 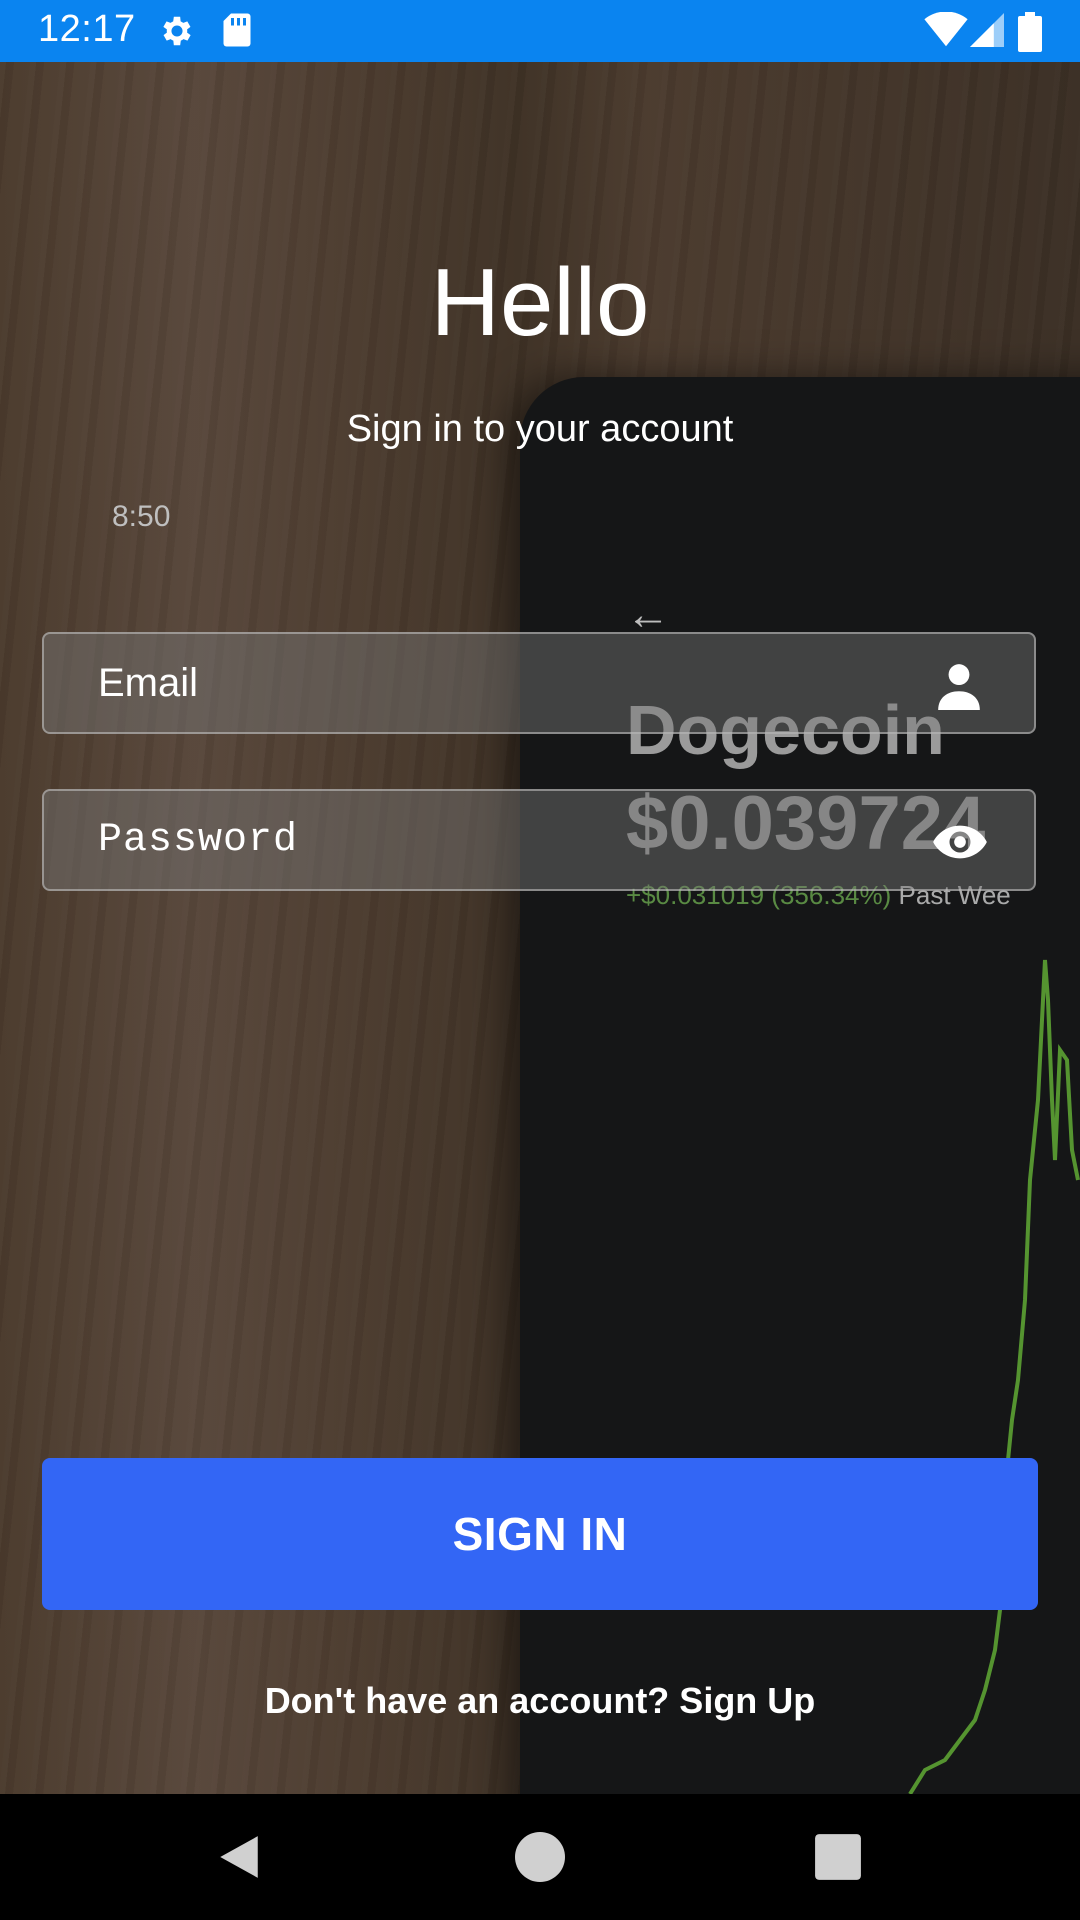 I want to click on recents-icon, so click(x=838, y=1857).